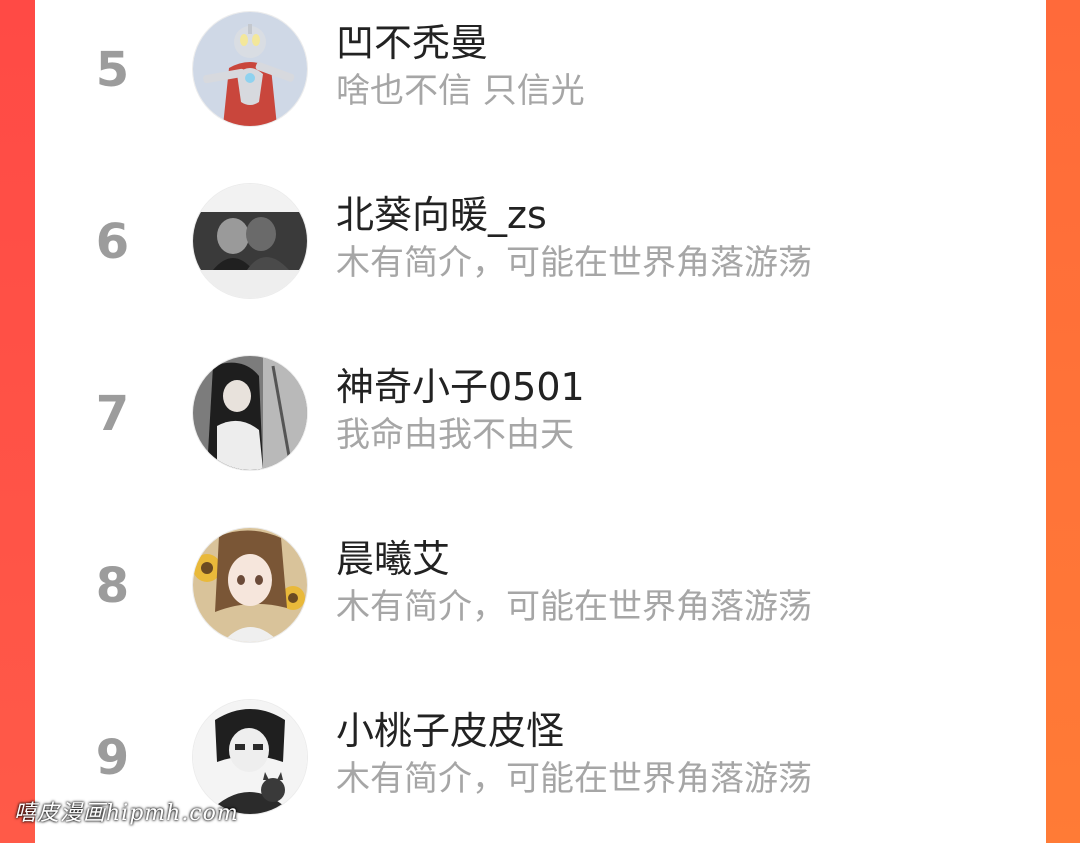  What do you see at coordinates (112, 586) in the screenshot?
I see `rank-number: 8` at bounding box center [112, 586].